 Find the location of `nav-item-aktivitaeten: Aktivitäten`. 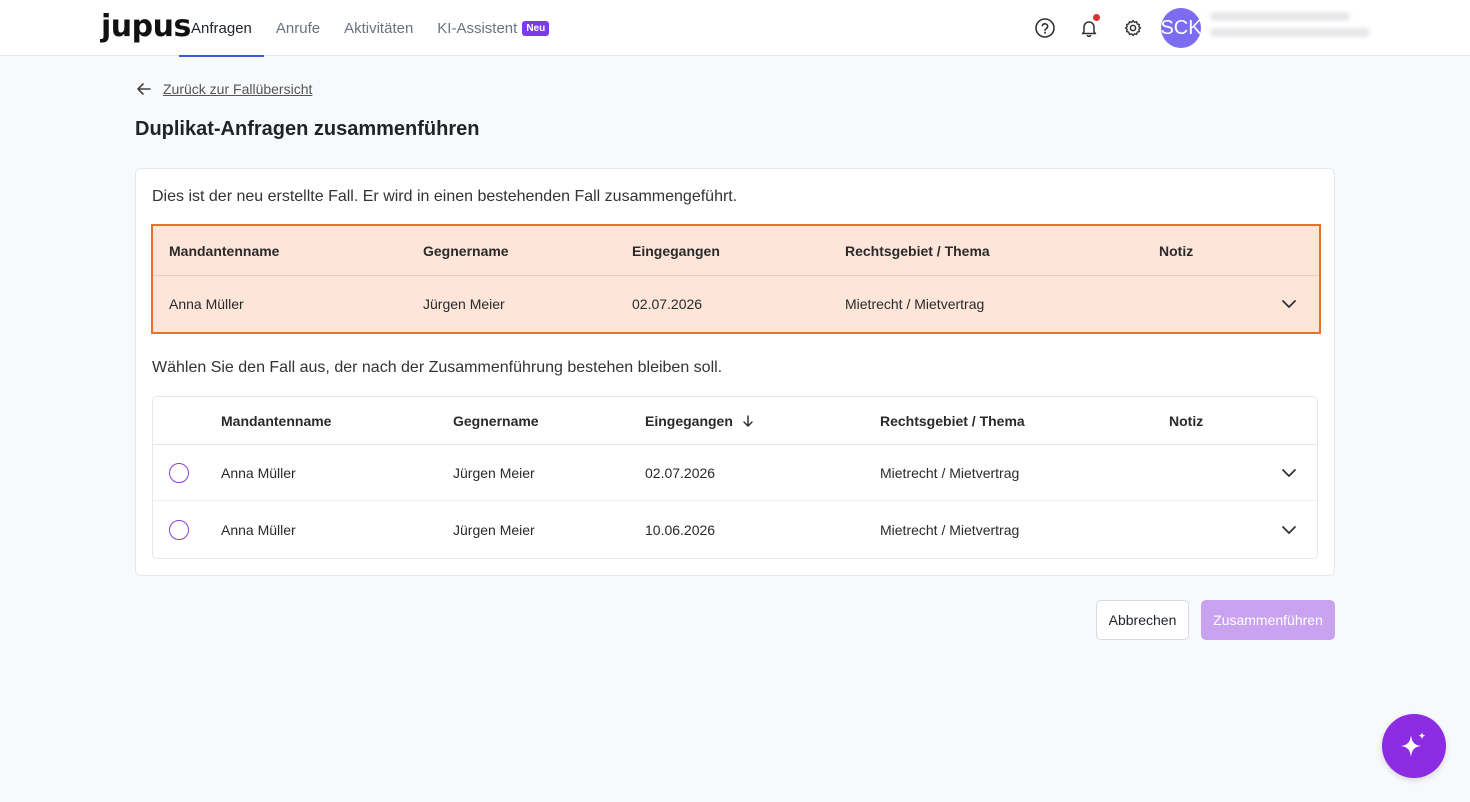

nav-item-aktivitaeten: Aktivitäten is located at coordinates (378, 28).